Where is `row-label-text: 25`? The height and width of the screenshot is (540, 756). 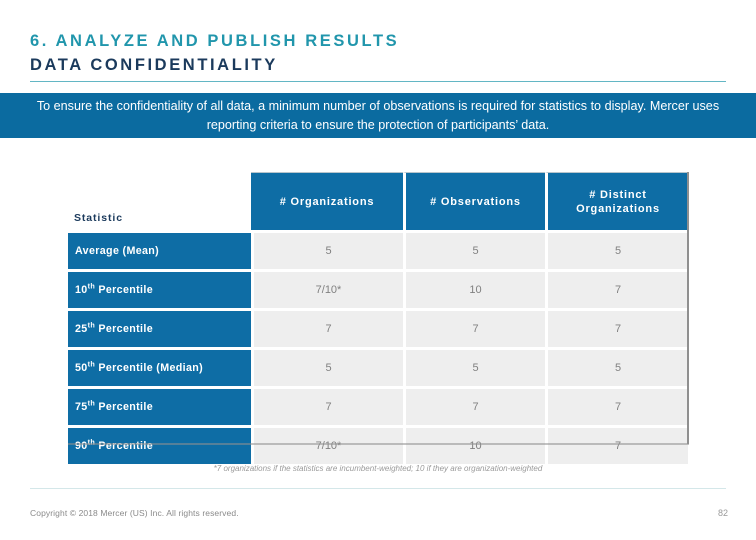
row-label-text: 25 is located at coordinates (81, 329).